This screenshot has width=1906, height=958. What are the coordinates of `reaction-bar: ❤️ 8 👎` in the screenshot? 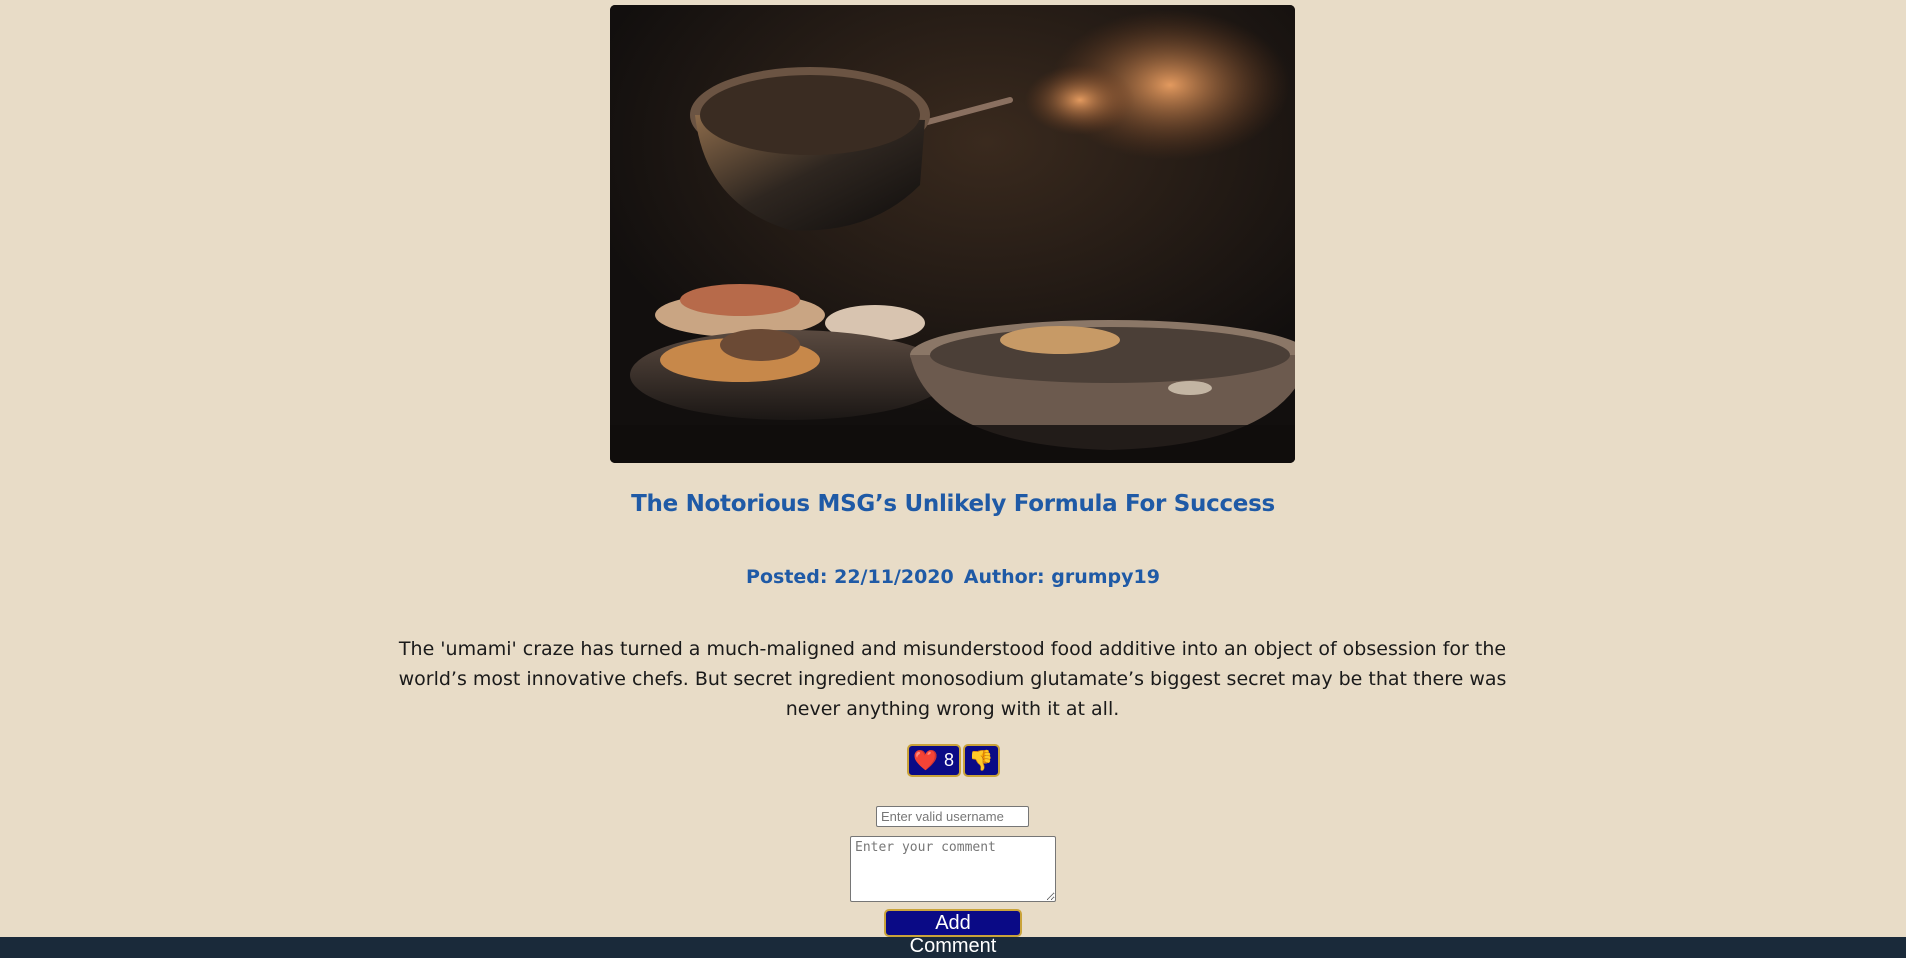 It's located at (953, 760).